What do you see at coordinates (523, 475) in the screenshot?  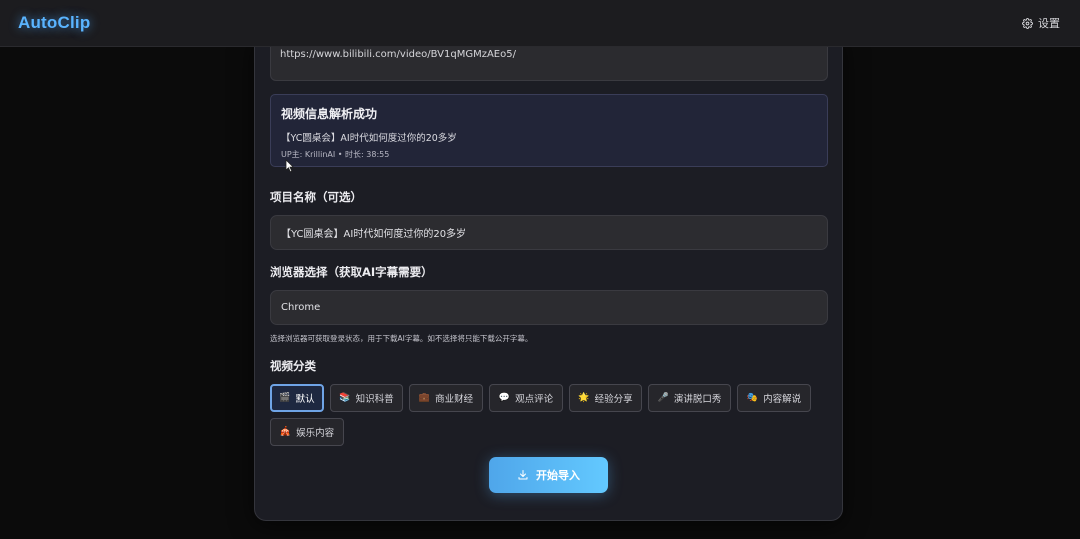 I see `download-icon` at bounding box center [523, 475].